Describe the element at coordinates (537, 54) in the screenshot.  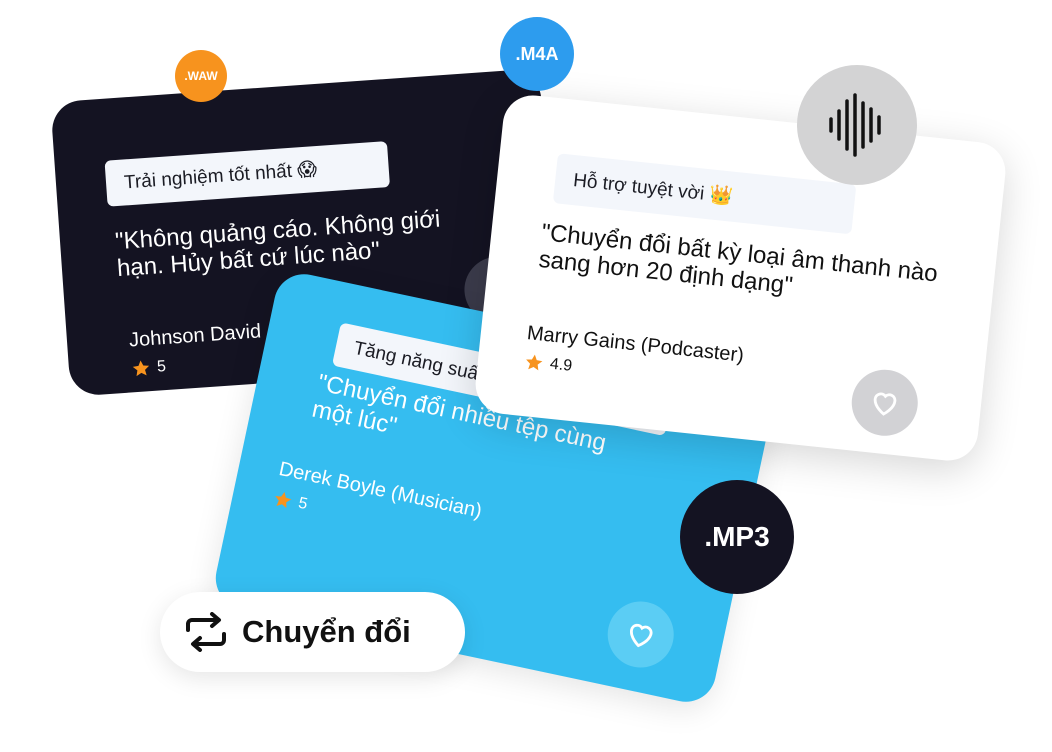
I see `m4a-format-badge: .M4A` at that location.